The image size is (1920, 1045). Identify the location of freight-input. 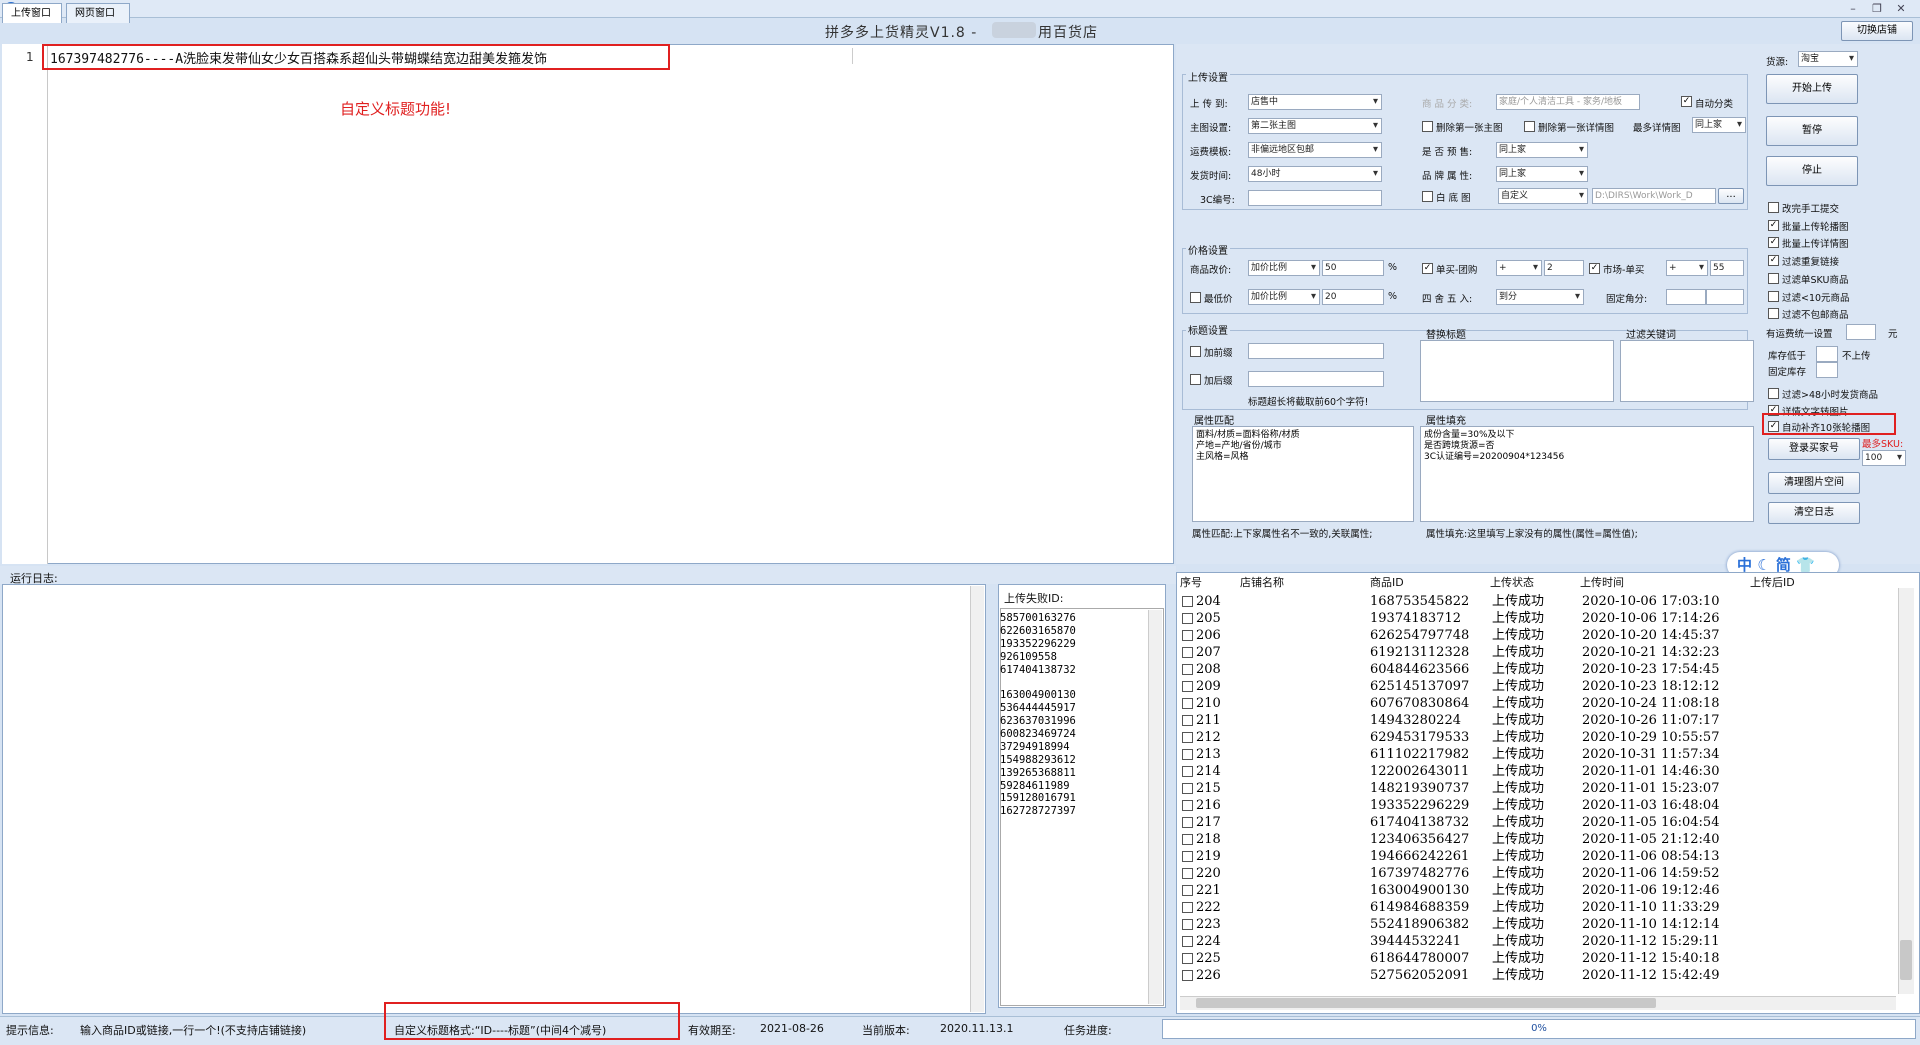
(1861, 332).